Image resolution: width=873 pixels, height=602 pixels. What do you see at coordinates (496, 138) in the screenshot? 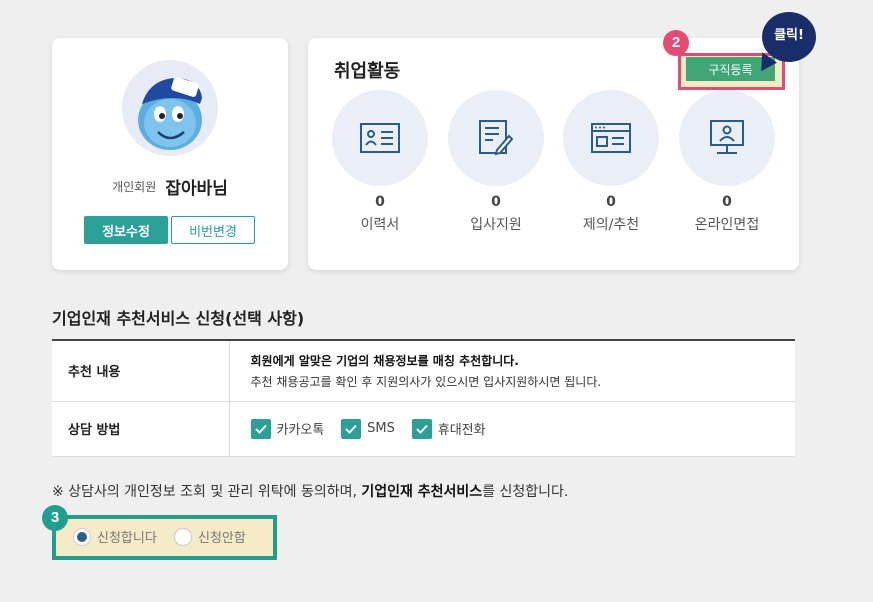
I see `apply-icon` at bounding box center [496, 138].